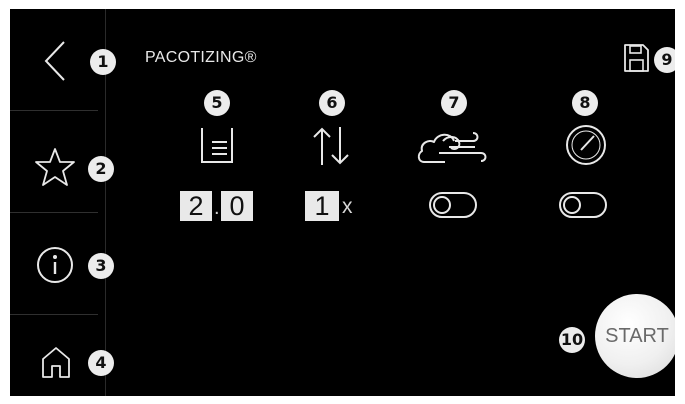  I want to click on back-button: 1, so click(63, 59).